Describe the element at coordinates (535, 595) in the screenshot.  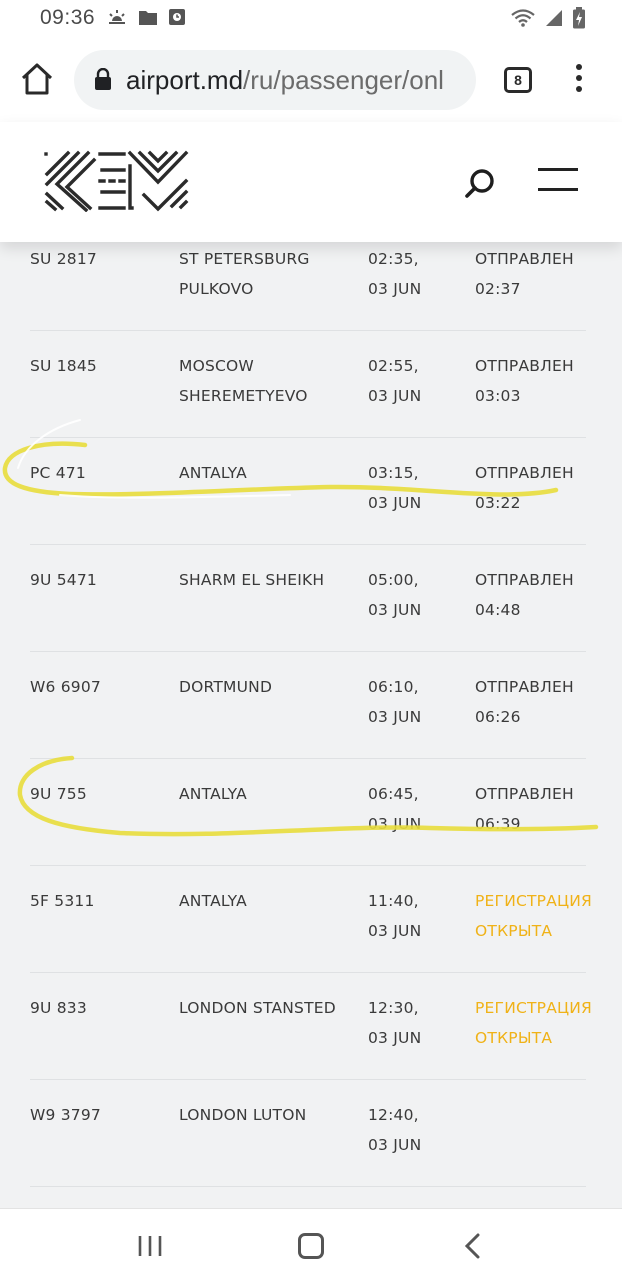
I see `flight-status: ОТПРАВЛЕН 04:48` at that location.